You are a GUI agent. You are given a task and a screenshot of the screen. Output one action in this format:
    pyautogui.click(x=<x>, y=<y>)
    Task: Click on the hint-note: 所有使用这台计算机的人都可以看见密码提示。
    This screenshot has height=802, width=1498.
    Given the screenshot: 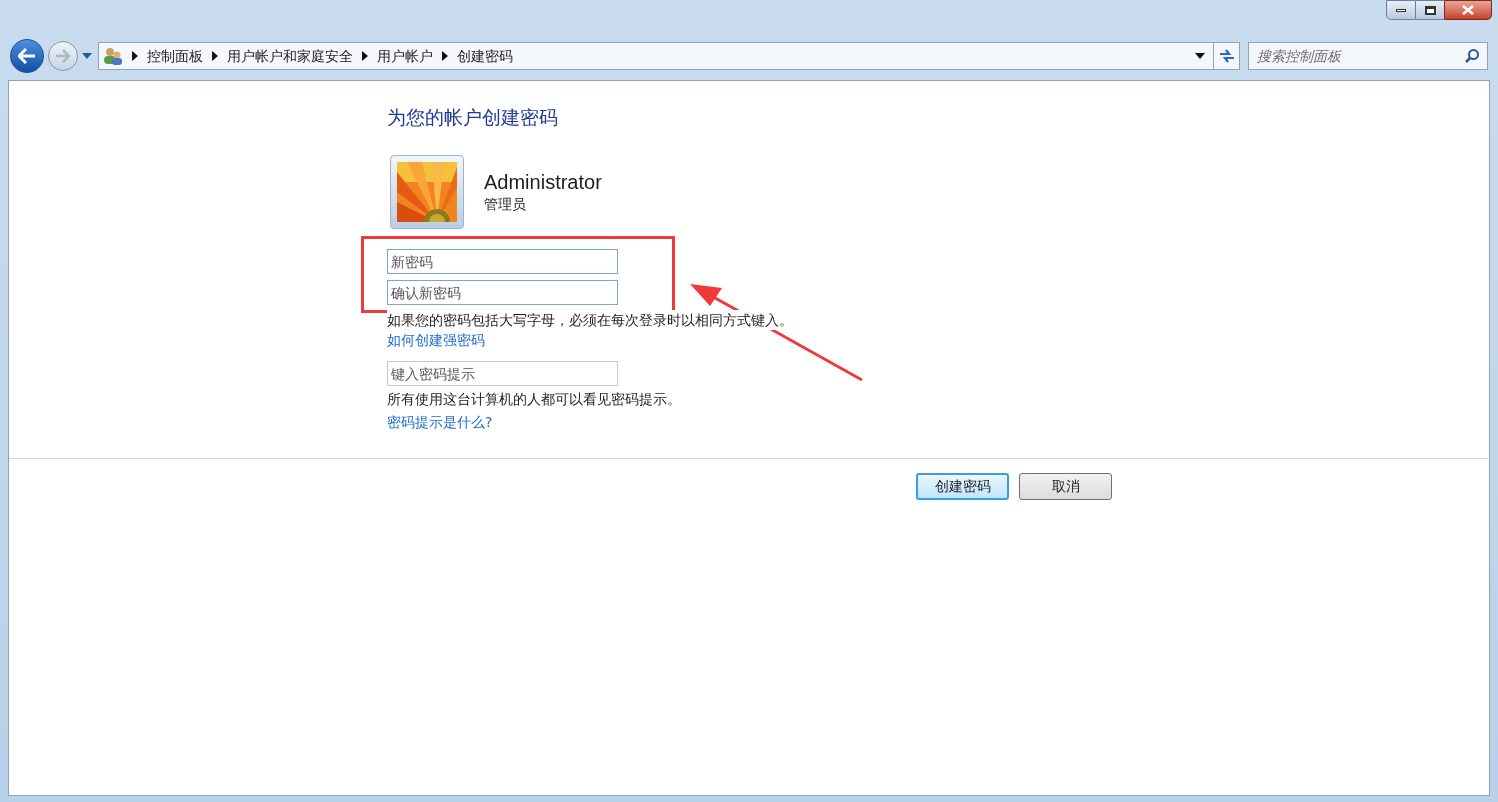 What is the action you would take?
    pyautogui.click(x=534, y=399)
    